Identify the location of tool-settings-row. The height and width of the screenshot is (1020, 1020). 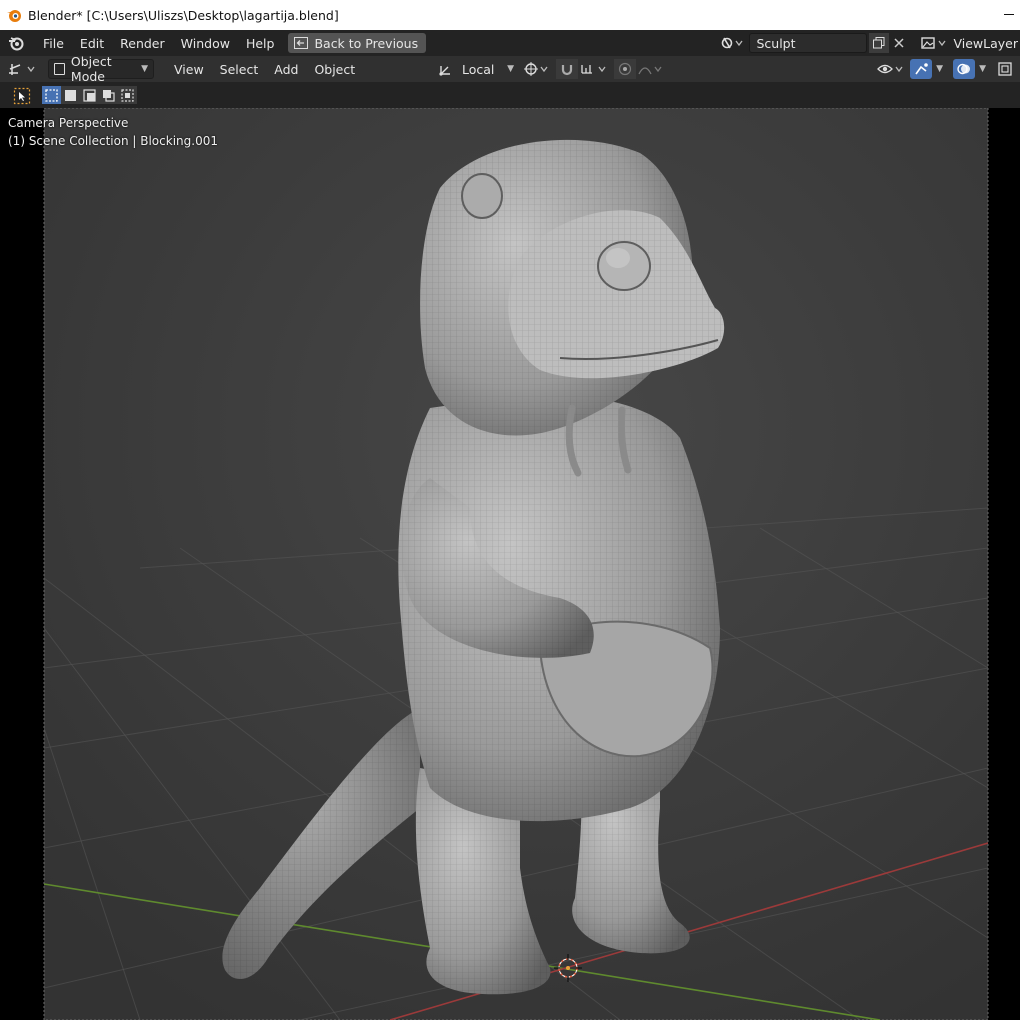
(510, 95).